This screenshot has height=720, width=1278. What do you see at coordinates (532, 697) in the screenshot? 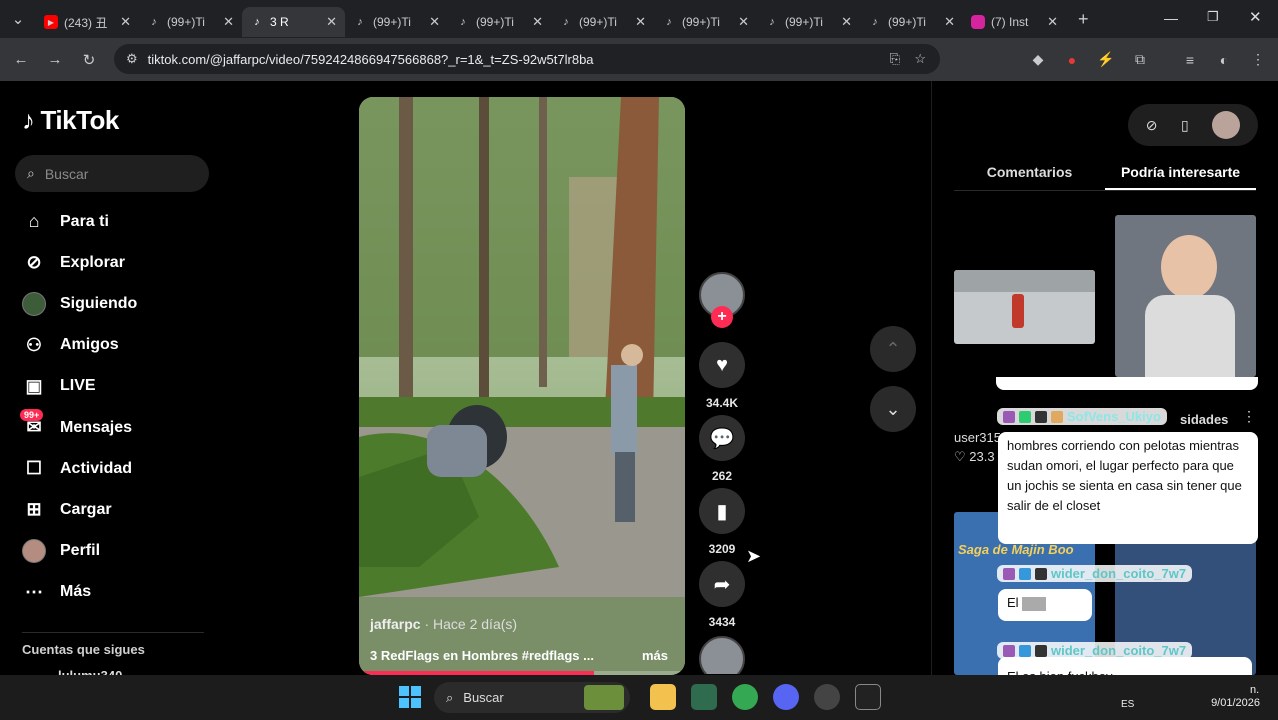
I see `taskbar-search: ⌕ Buscar` at bounding box center [532, 697].